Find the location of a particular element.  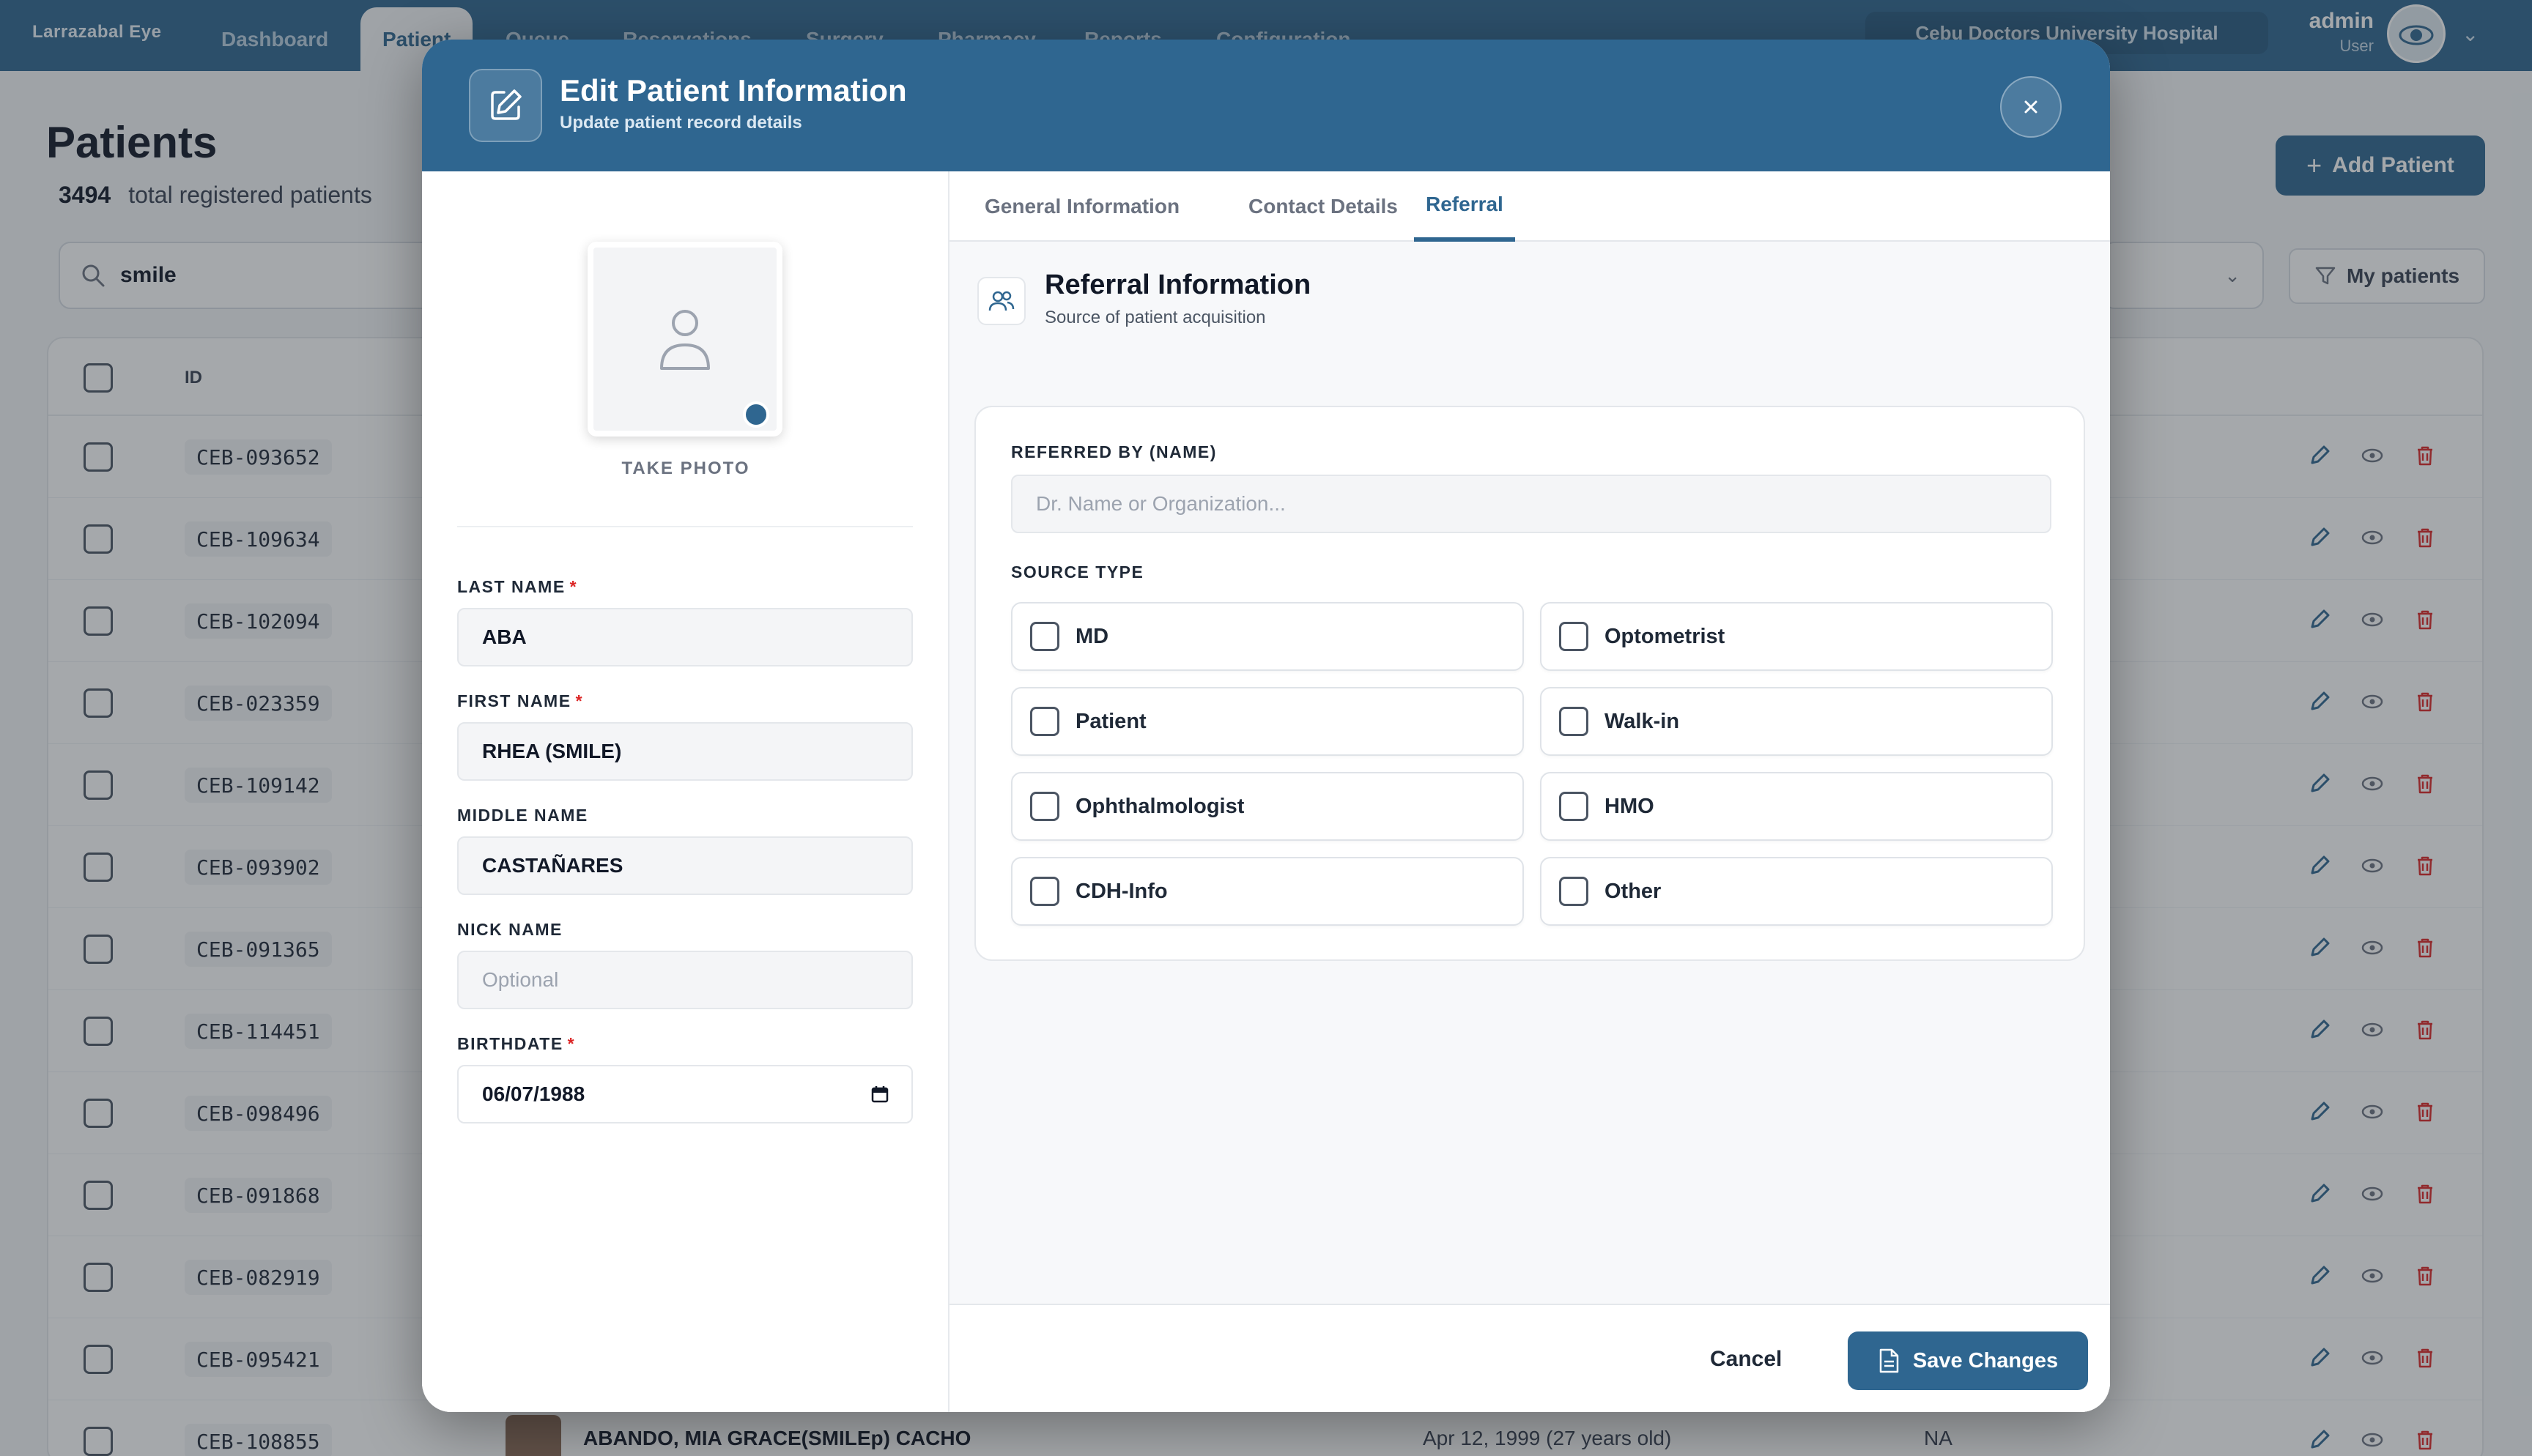

camera-status-dot is located at coordinates (756, 414).